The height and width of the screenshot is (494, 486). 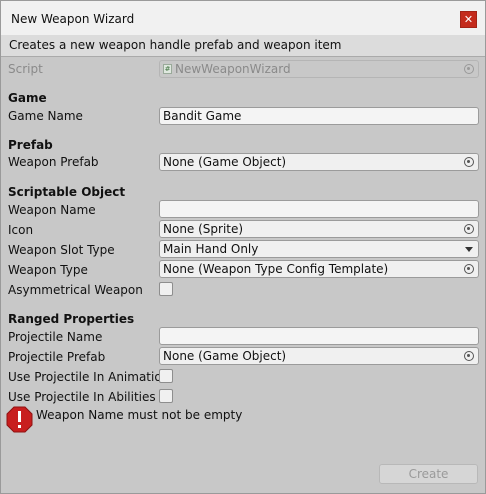 What do you see at coordinates (67, 192) in the screenshot?
I see `section-header-scriptable-object: Scriptable Object` at bounding box center [67, 192].